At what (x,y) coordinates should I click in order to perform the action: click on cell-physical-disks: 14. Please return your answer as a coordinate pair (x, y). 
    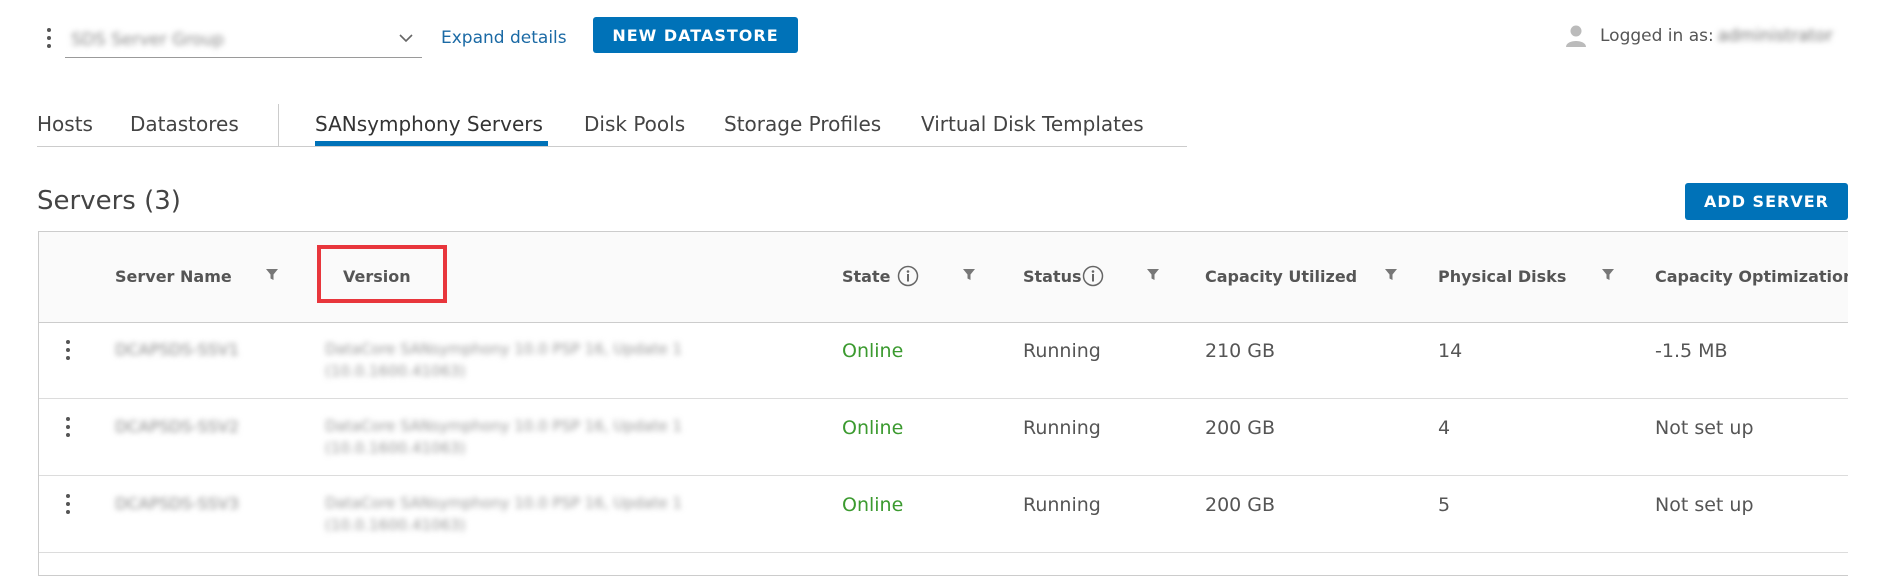
    Looking at the image, I should click on (1450, 351).